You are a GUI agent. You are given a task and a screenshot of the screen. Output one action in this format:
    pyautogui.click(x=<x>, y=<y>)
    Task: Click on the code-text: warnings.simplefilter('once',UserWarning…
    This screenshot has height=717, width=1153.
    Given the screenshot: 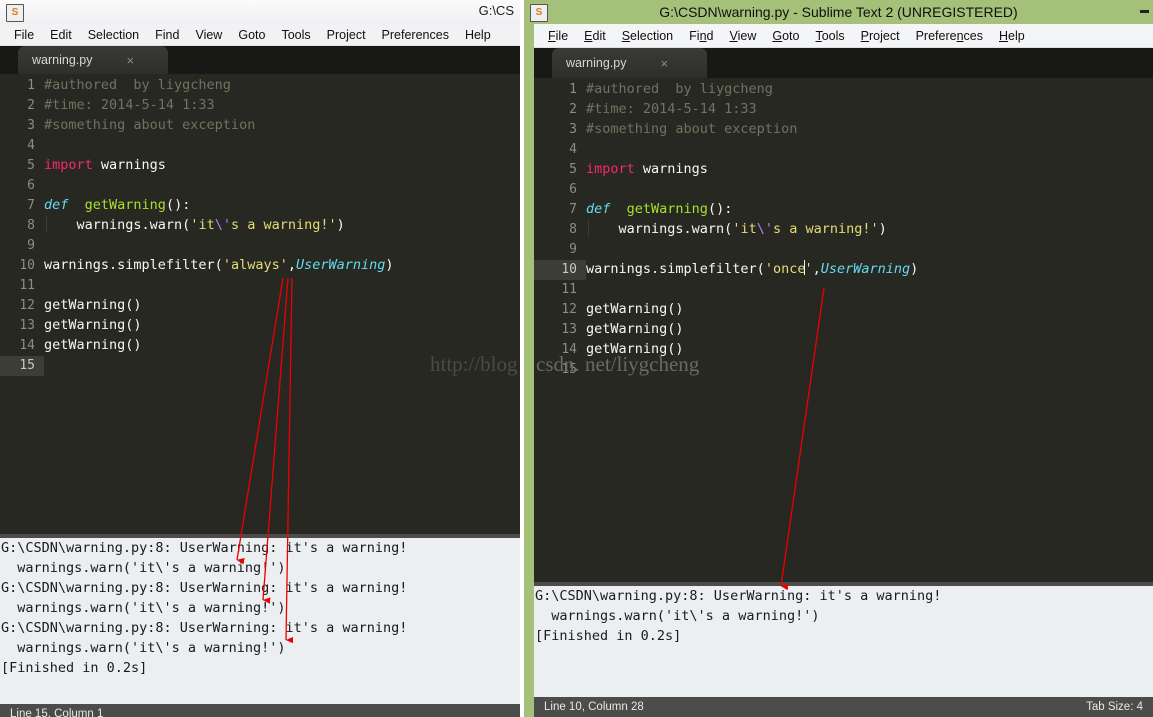 What is the action you would take?
    pyautogui.click(x=752, y=268)
    